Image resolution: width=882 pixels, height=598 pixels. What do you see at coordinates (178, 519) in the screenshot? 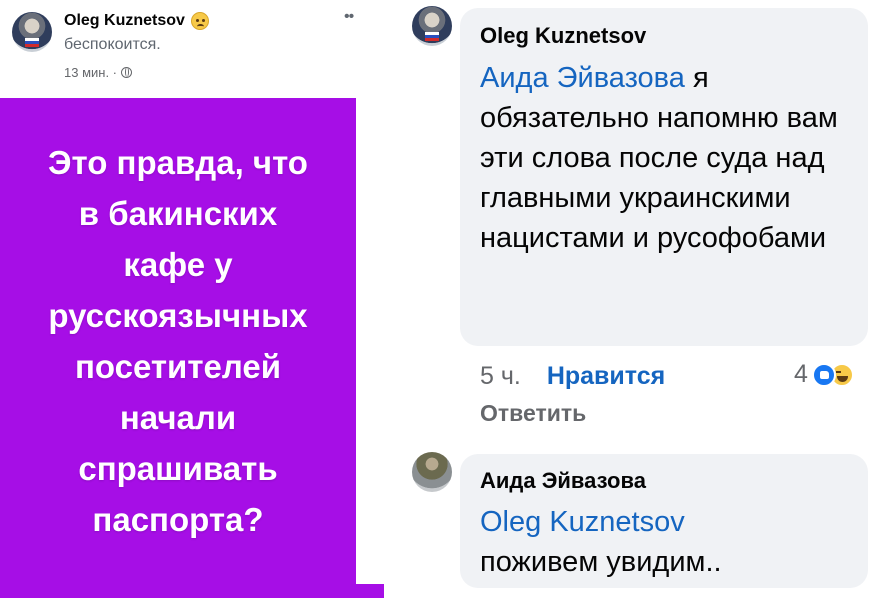
I see `post-image-line: паспорта?` at bounding box center [178, 519].